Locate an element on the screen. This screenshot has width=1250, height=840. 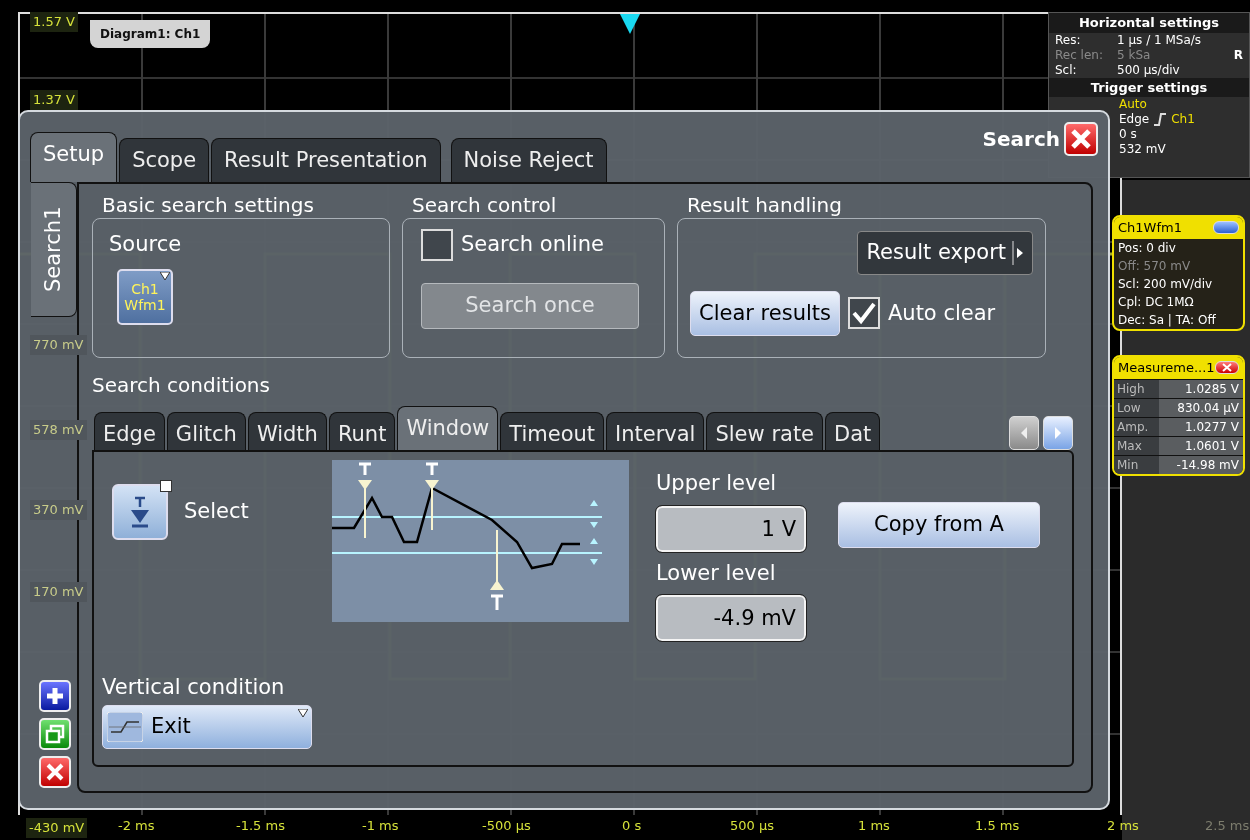
axis-label: -1.5 ms is located at coordinates (260, 826).